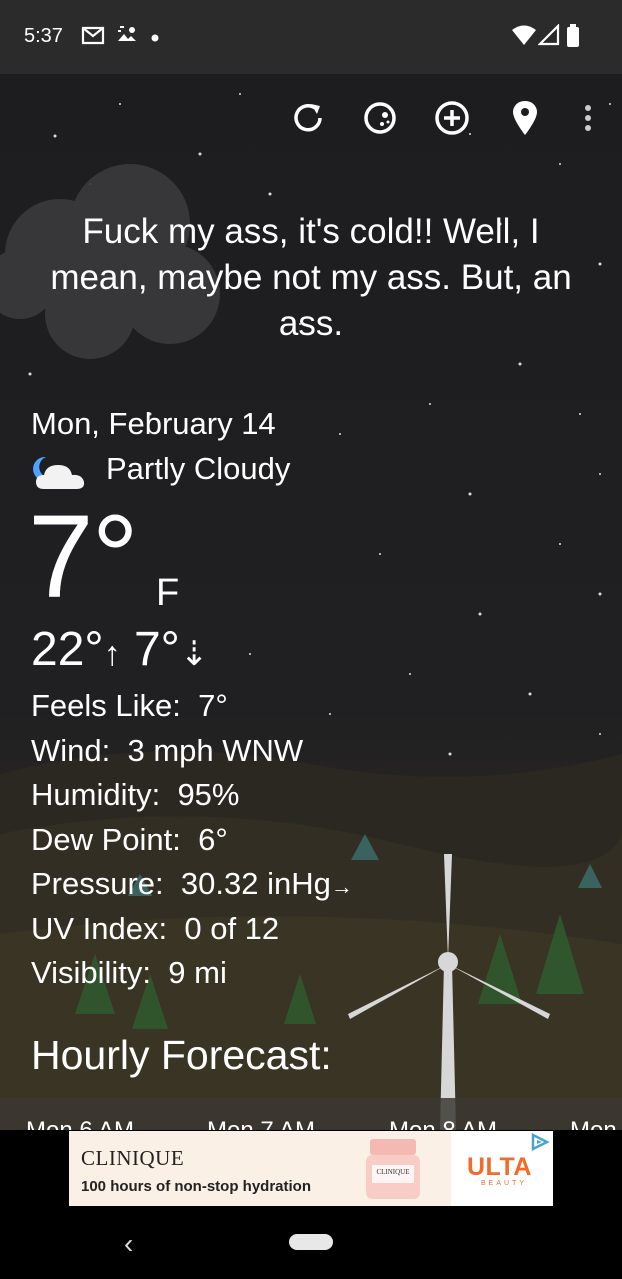 Image resolution: width=622 pixels, height=1279 pixels. I want to click on hourly-item: Mon 7 AM, so click(261, 1123).